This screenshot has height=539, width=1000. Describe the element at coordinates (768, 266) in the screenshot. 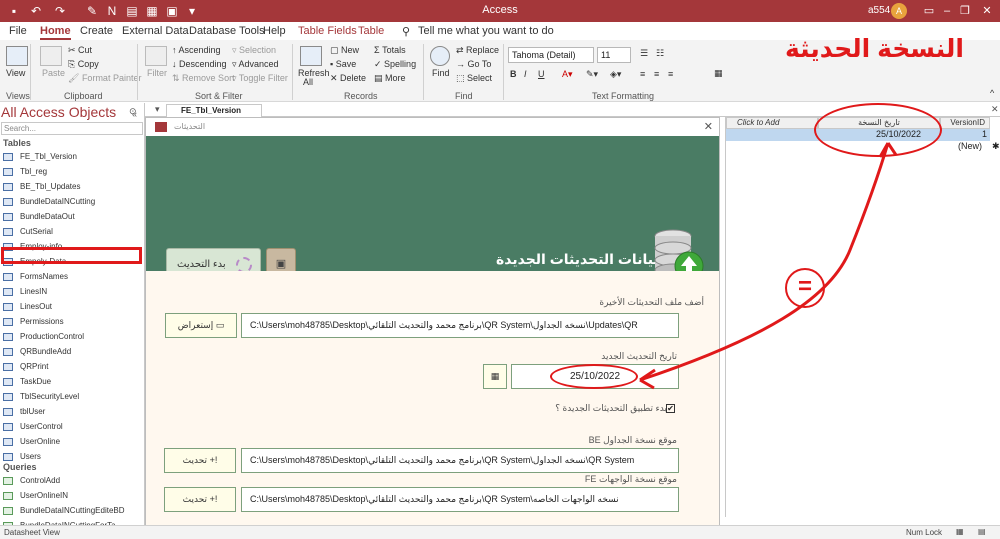

I see `annotation-arrows` at that location.